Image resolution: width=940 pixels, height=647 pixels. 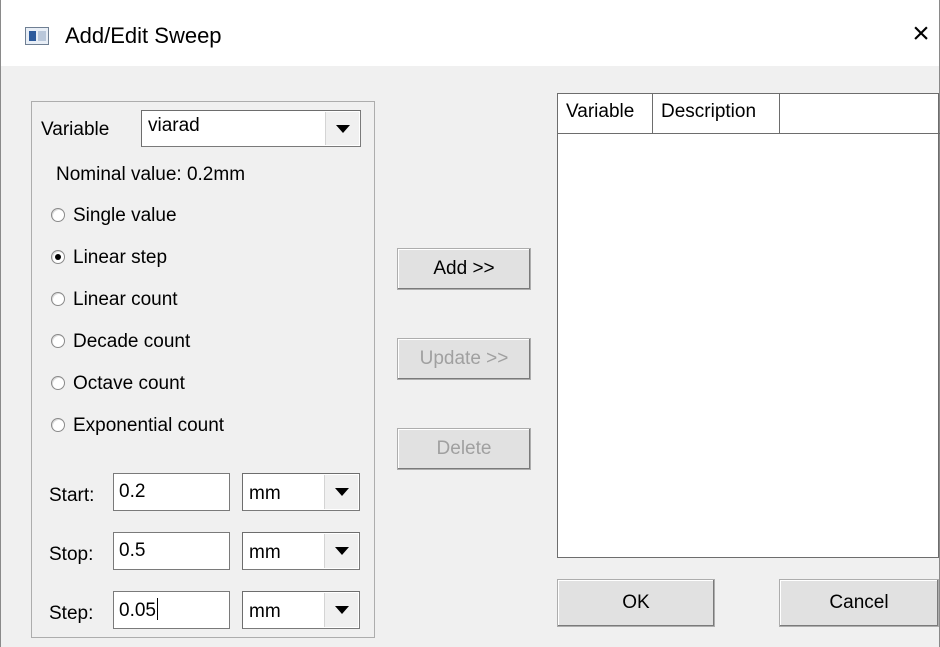 I want to click on radio-label: Linear step, so click(x=120, y=257).